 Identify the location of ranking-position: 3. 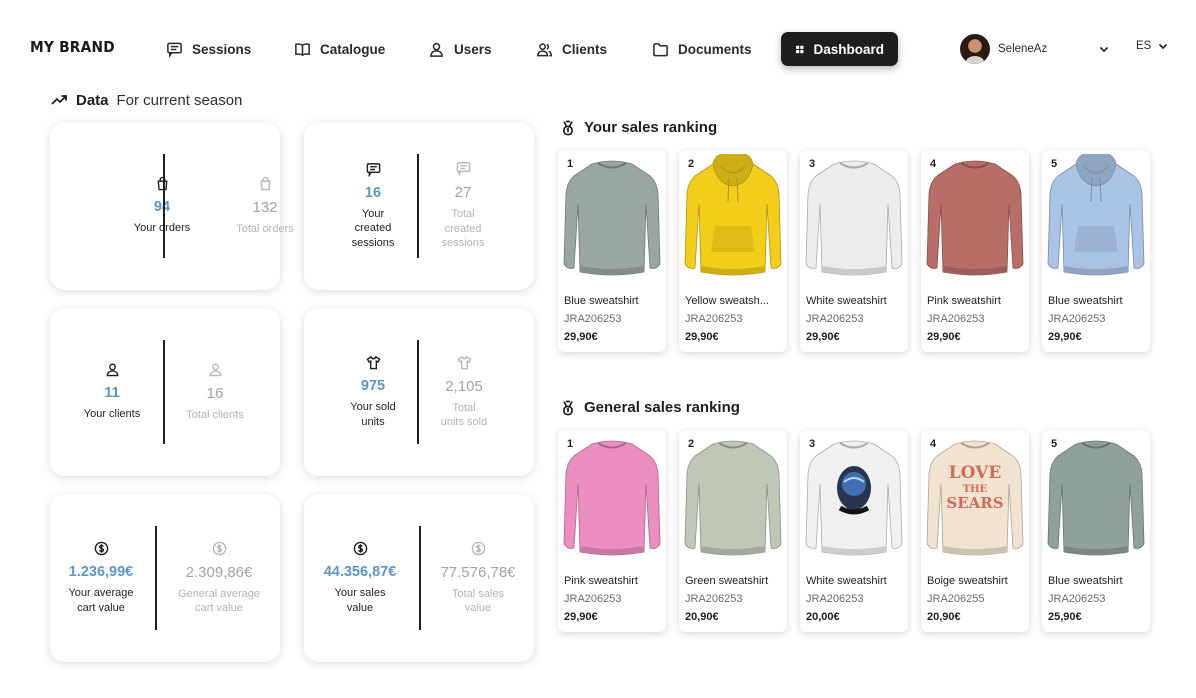
(812, 444).